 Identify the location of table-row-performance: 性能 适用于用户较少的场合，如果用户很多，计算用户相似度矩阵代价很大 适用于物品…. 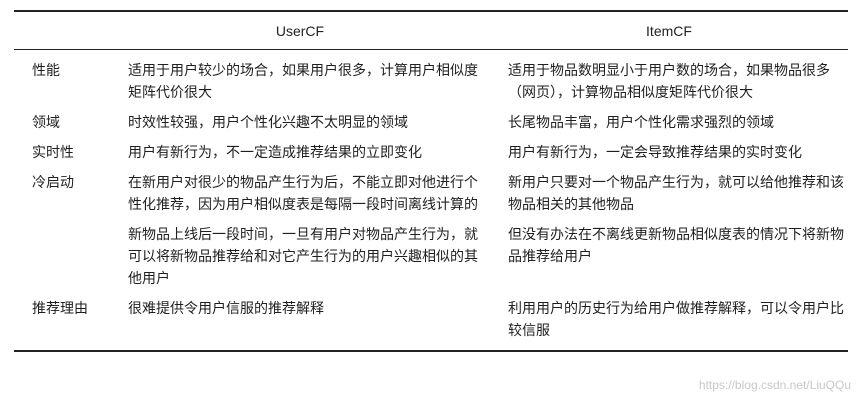
(431, 79).